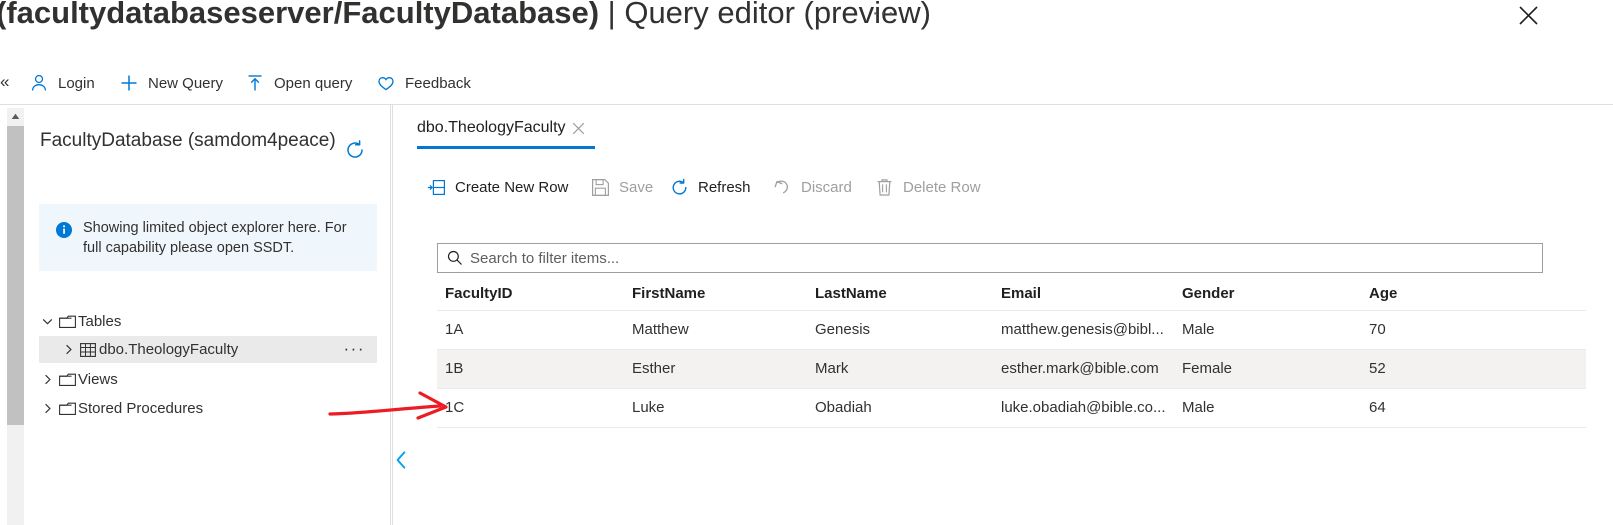 The width and height of the screenshot is (1613, 525). I want to click on login-button-label: Login, so click(76, 83).